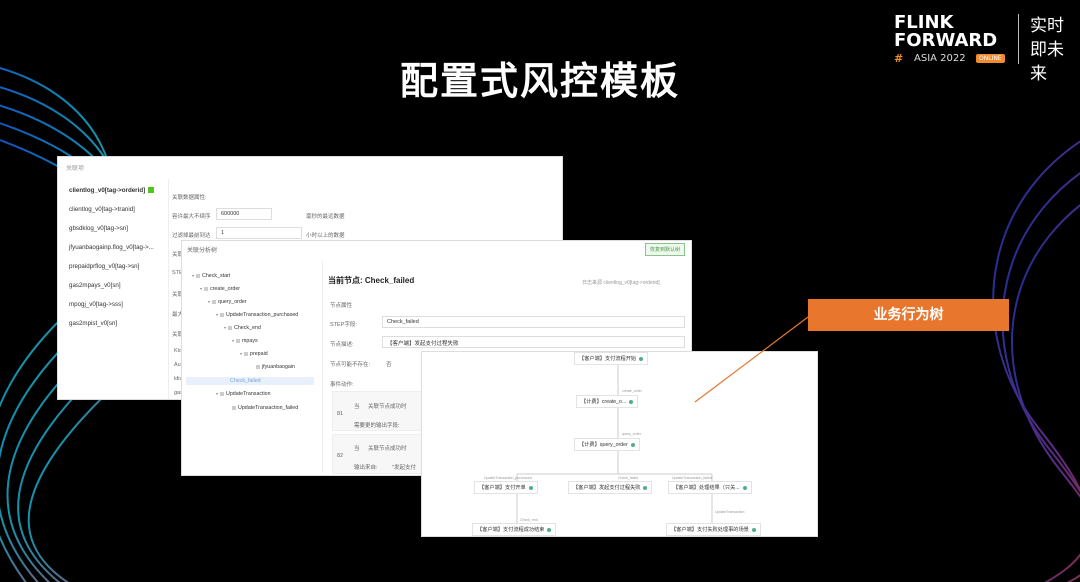  Describe the element at coordinates (908, 315) in the screenshot. I see `business-tree-callout: 业务行为树` at that location.